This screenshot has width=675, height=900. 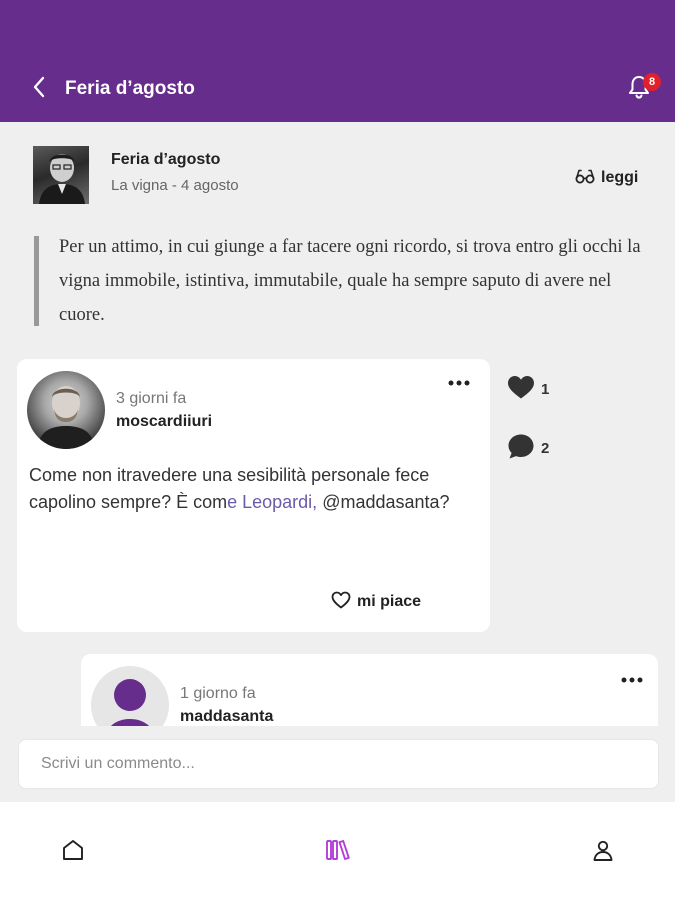 What do you see at coordinates (175, 185) in the screenshot?
I see `book-chapter-info: La vigna - 4 agosto` at bounding box center [175, 185].